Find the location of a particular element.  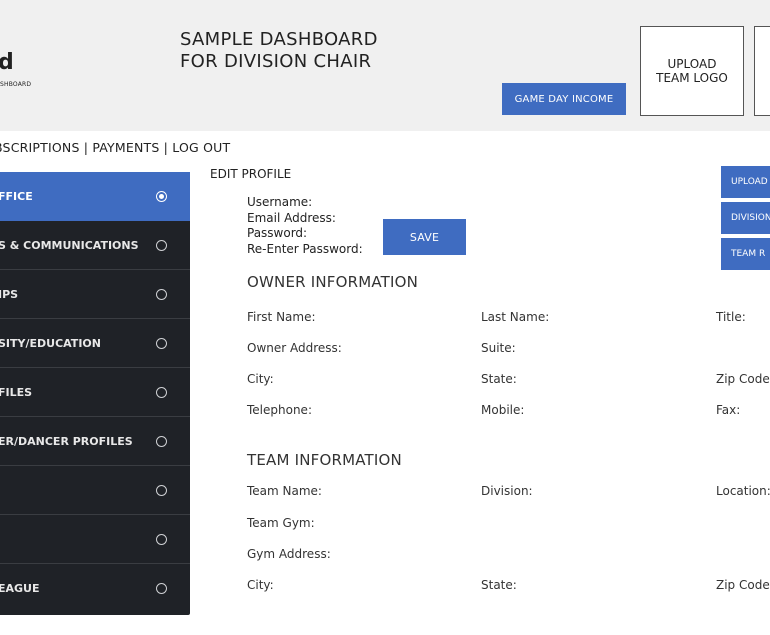

sidebar-item-label: SITY/EDUCATION is located at coordinates (50, 343).